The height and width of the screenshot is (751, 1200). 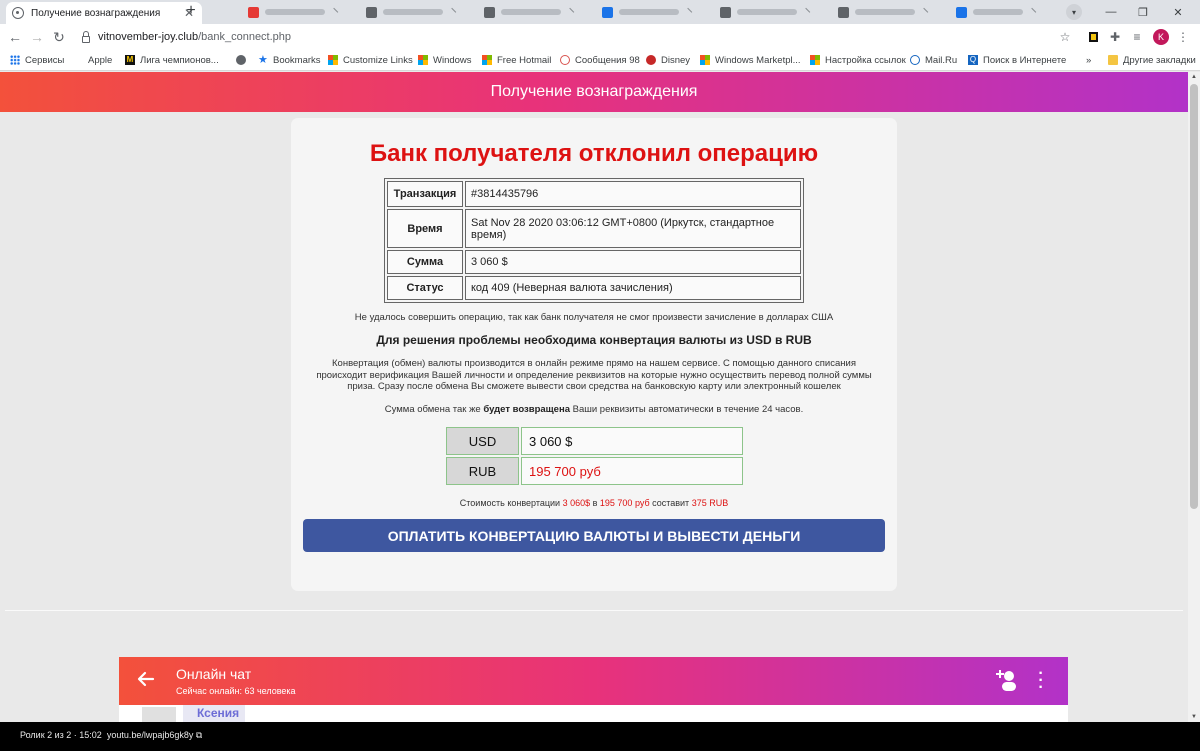 I want to click on youtube-icon, so click(x=253, y=12).